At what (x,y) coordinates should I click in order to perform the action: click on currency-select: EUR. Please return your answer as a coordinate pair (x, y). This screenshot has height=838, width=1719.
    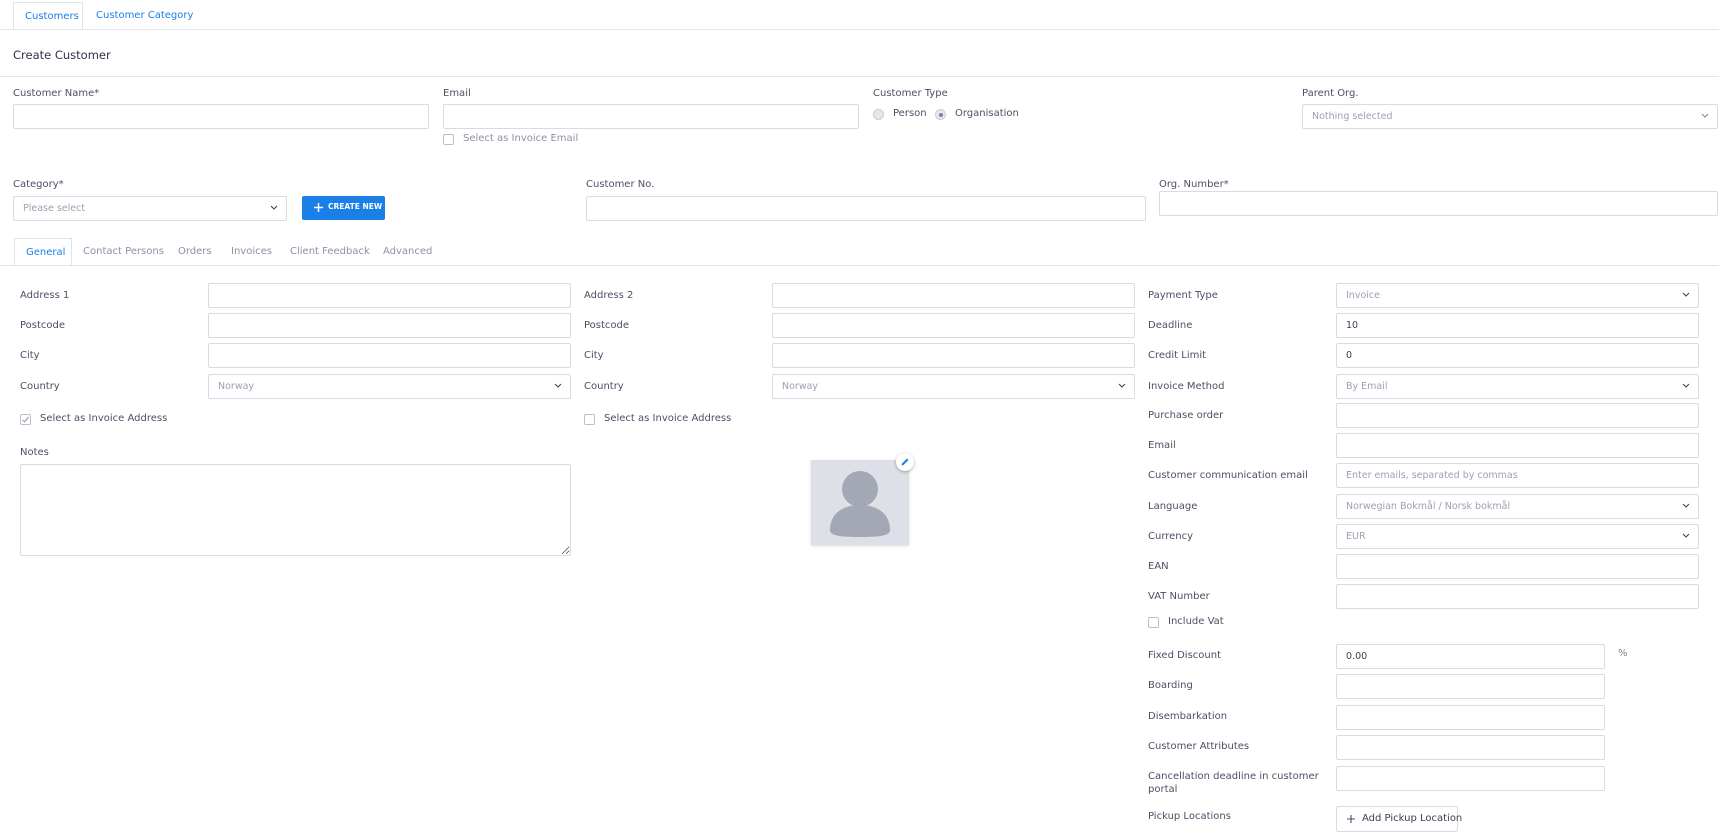
    Looking at the image, I should click on (1517, 536).